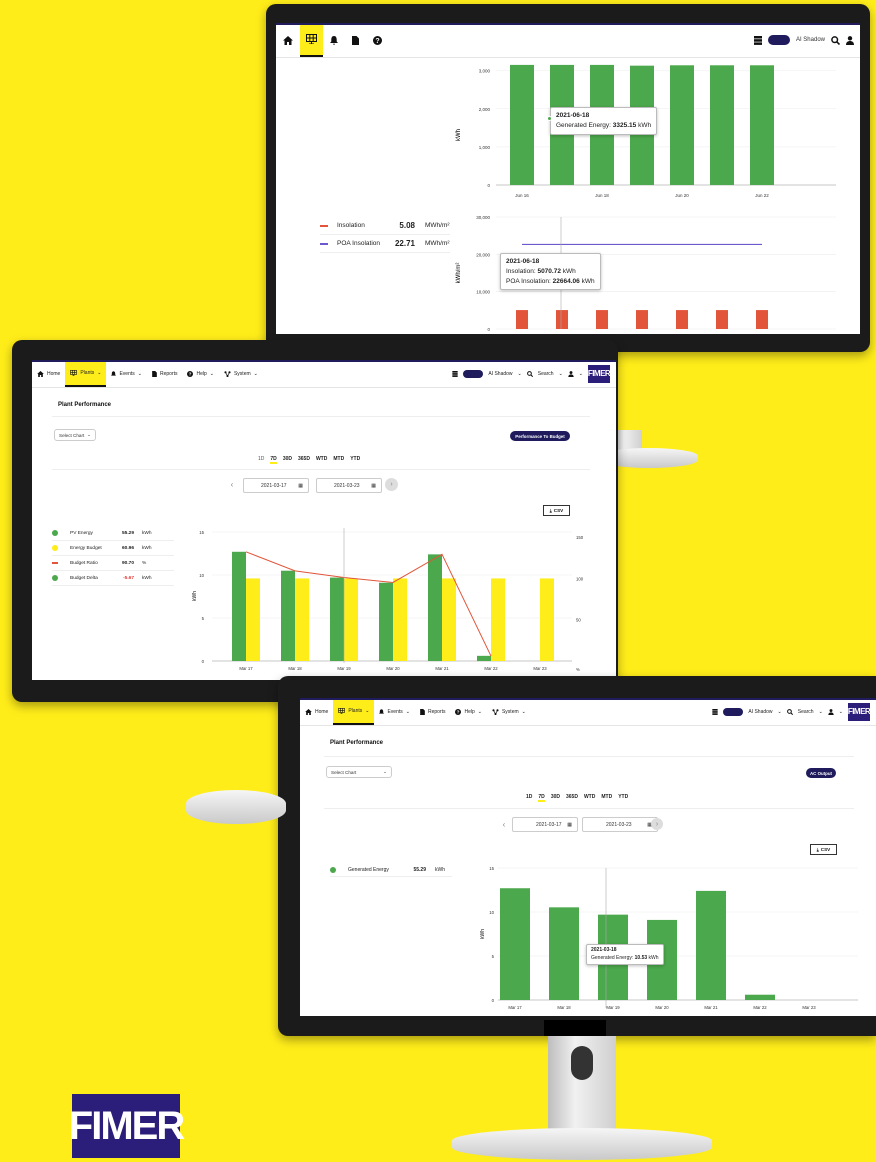 Image resolution: width=876 pixels, height=1162 pixels. I want to click on bell-icon, so click(382, 711).